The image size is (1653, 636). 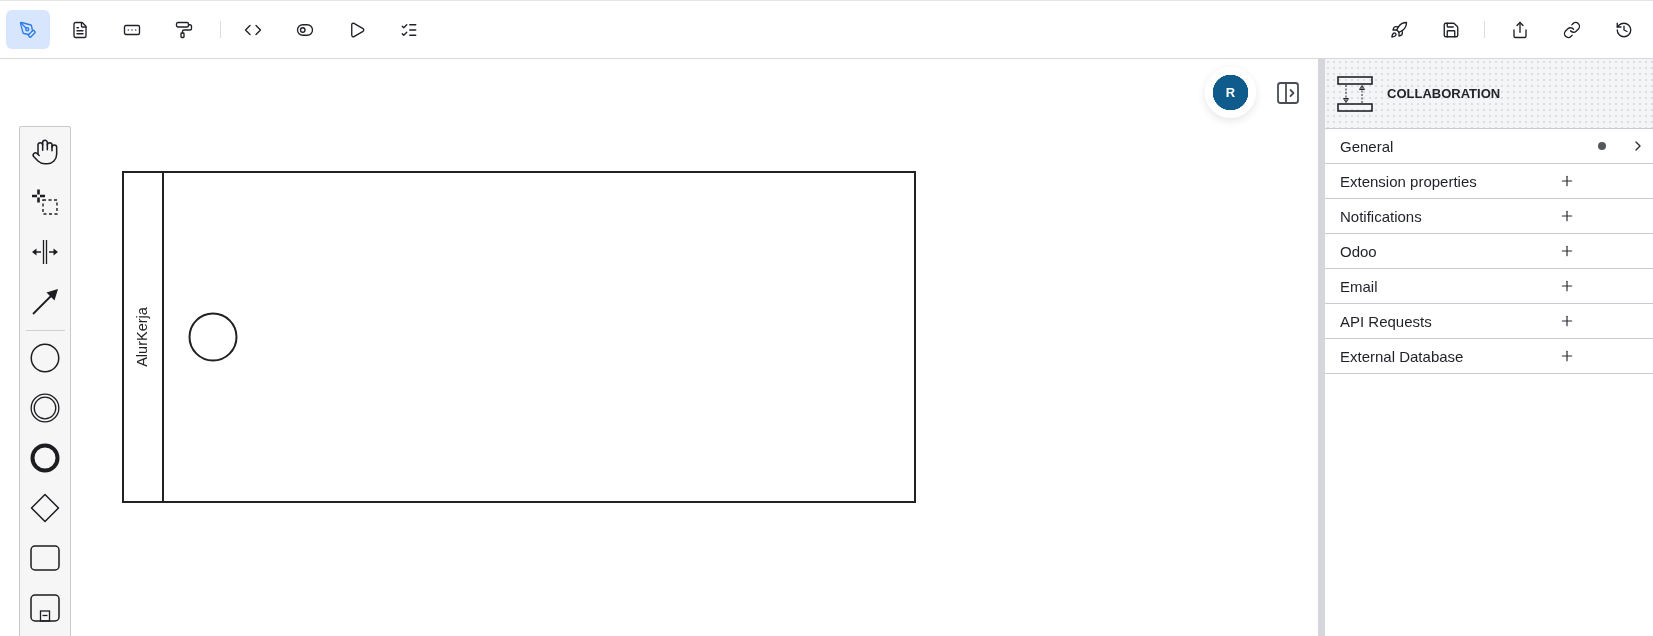 What do you see at coordinates (213, 337) in the screenshot?
I see `start-event-circle` at bounding box center [213, 337].